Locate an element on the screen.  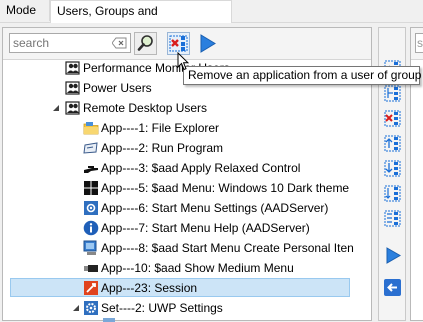
run-button is located at coordinates (207, 43).